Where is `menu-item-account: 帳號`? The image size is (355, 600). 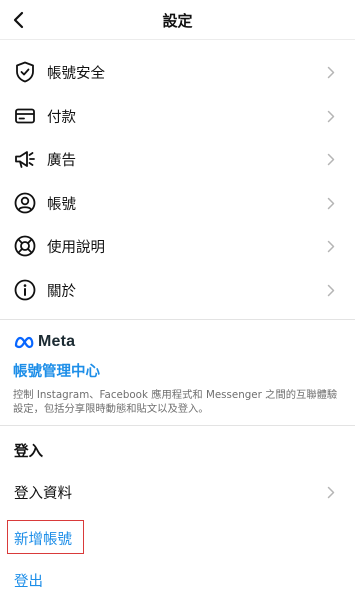
menu-item-account: 帳號 is located at coordinates (177, 203).